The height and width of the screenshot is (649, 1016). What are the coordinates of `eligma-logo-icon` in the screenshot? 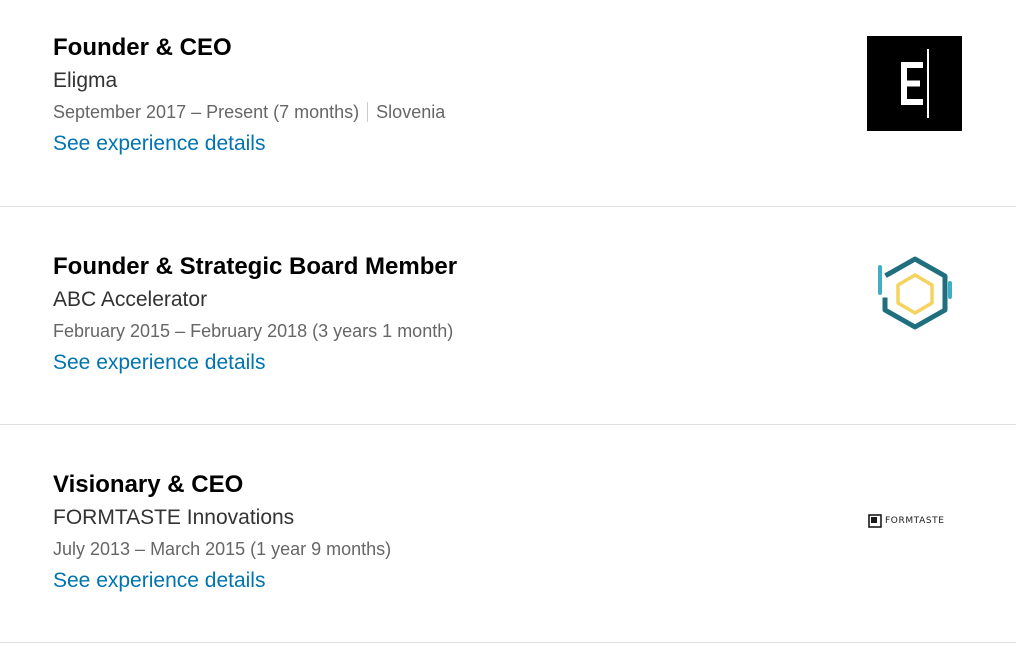 It's located at (914, 83).